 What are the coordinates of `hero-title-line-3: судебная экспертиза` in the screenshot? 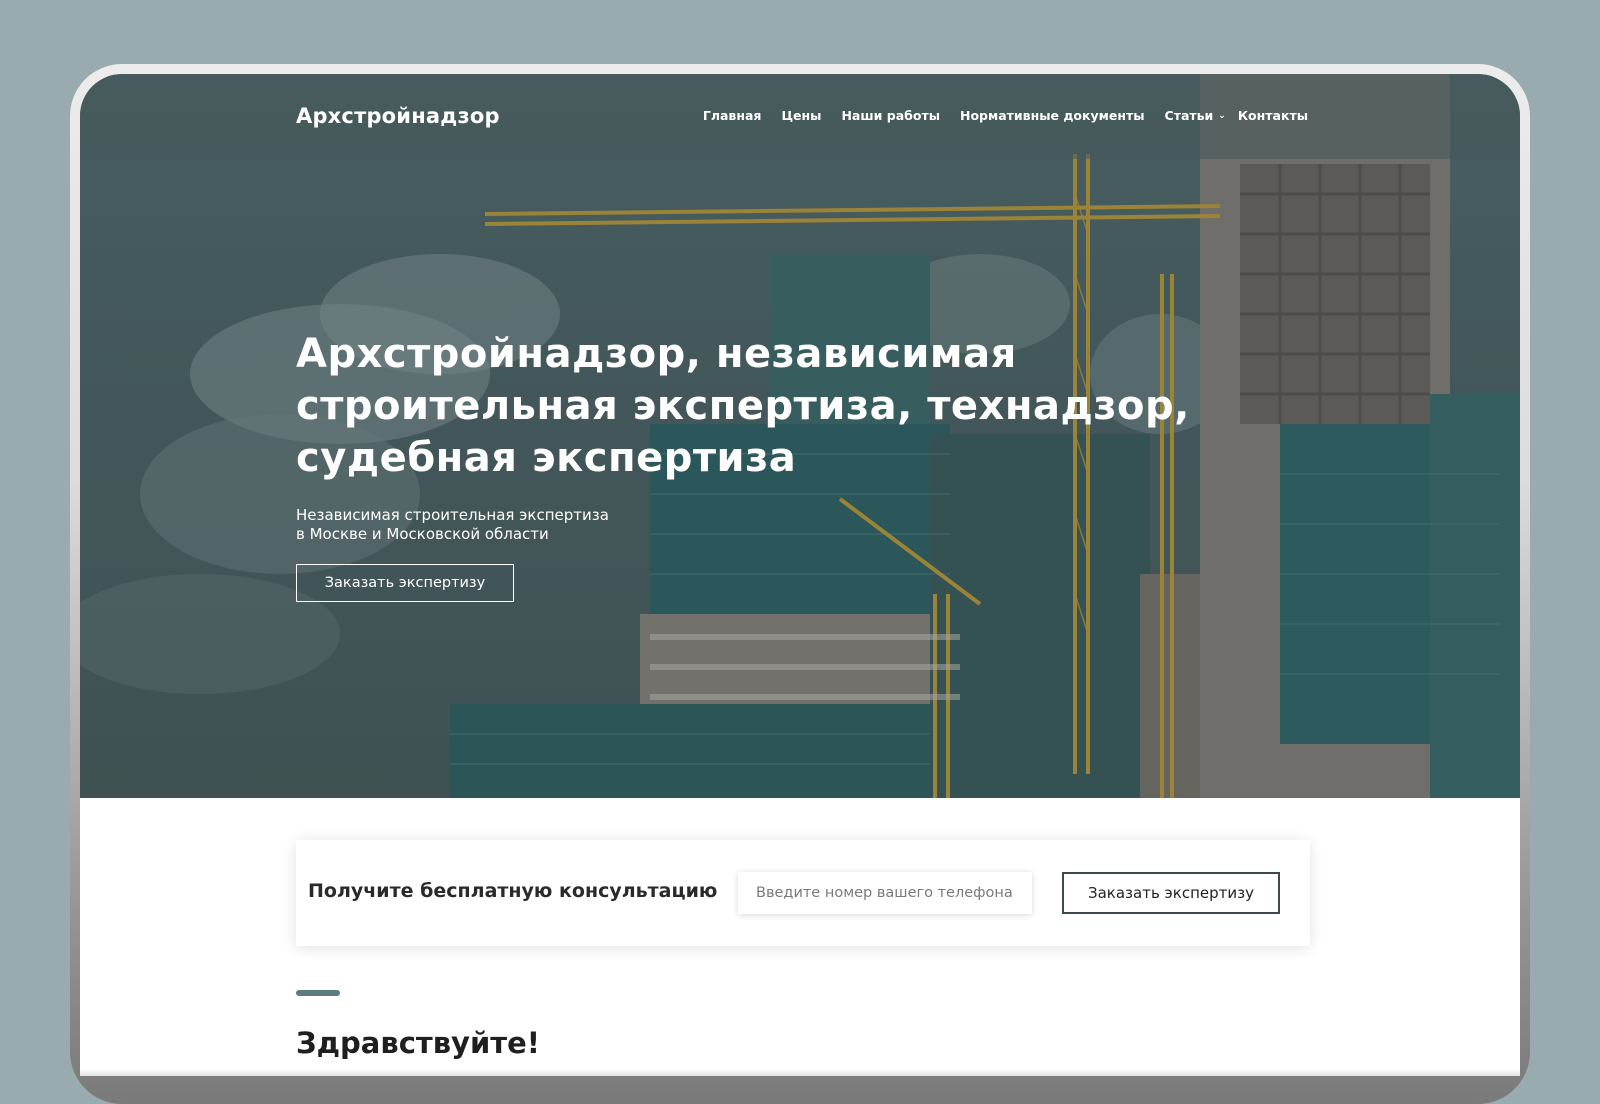 It's located at (546, 458).